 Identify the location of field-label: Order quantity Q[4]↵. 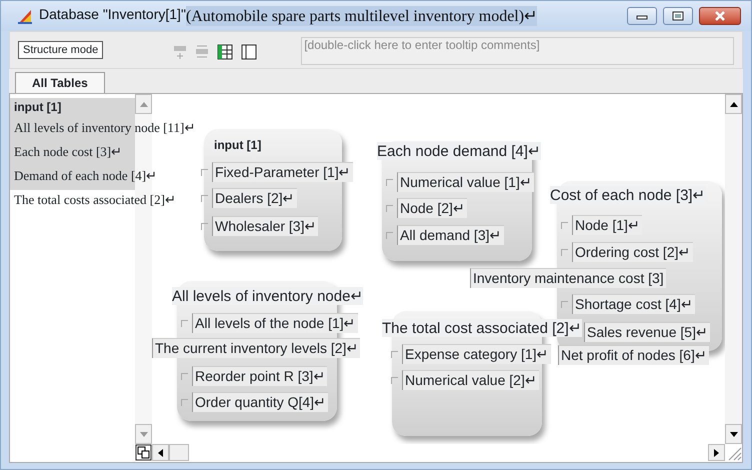
(260, 402).